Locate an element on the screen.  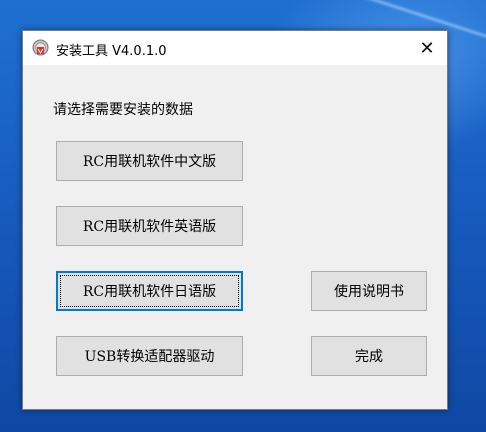
manual-button: 使用说明书 is located at coordinates (369, 291).